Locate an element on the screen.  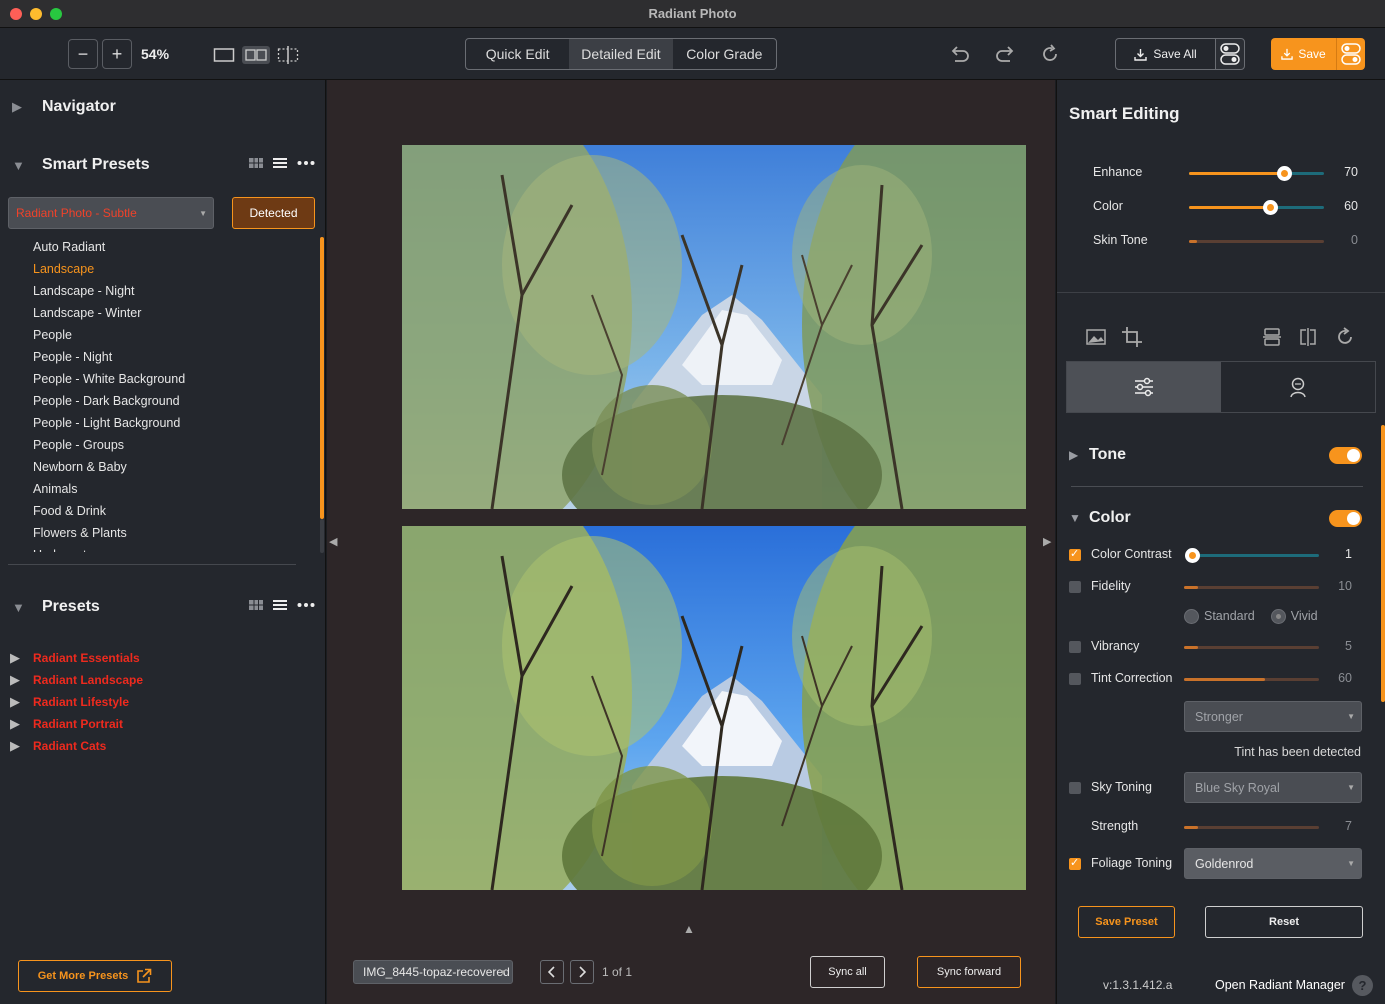
collapse-left-panel-icon: ◀ is located at coordinates (333, 541).